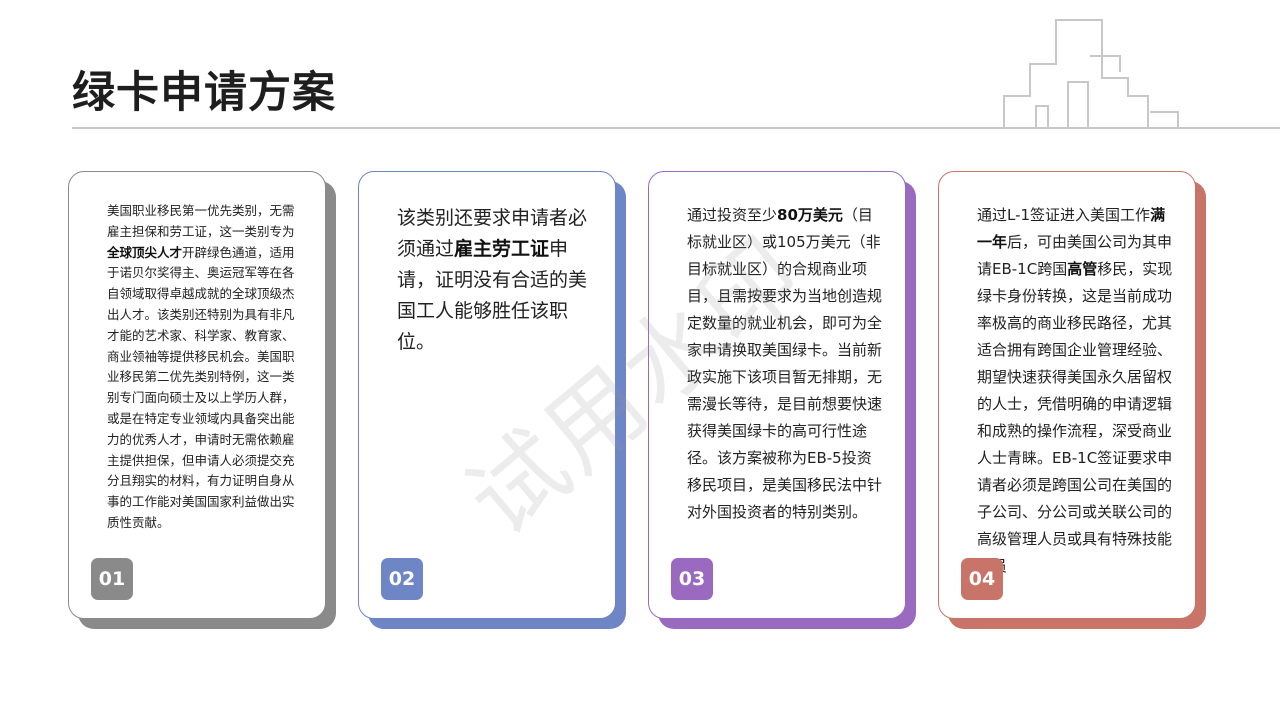 Image resolution: width=1280 pixels, height=720 pixels. Describe the element at coordinates (1082, 269) in the screenshot. I see `card-text-emphasis: 高管` at that location.